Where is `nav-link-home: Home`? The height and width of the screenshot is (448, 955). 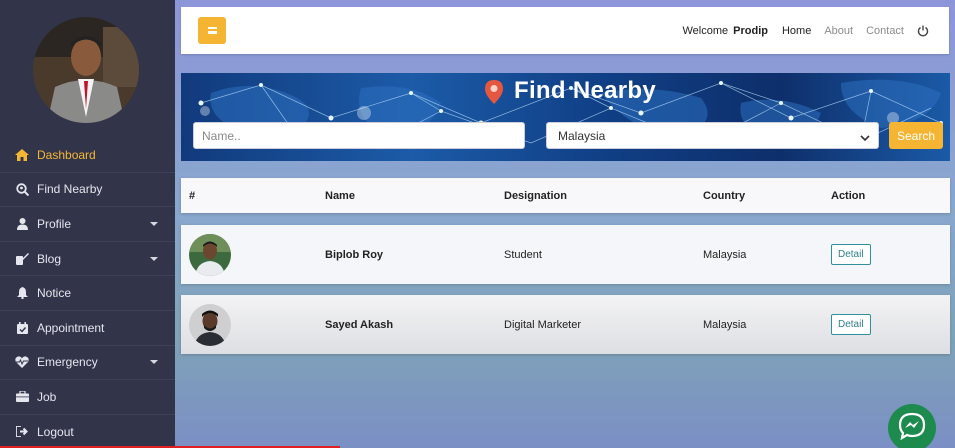
nav-link-home: Home is located at coordinates (796, 31).